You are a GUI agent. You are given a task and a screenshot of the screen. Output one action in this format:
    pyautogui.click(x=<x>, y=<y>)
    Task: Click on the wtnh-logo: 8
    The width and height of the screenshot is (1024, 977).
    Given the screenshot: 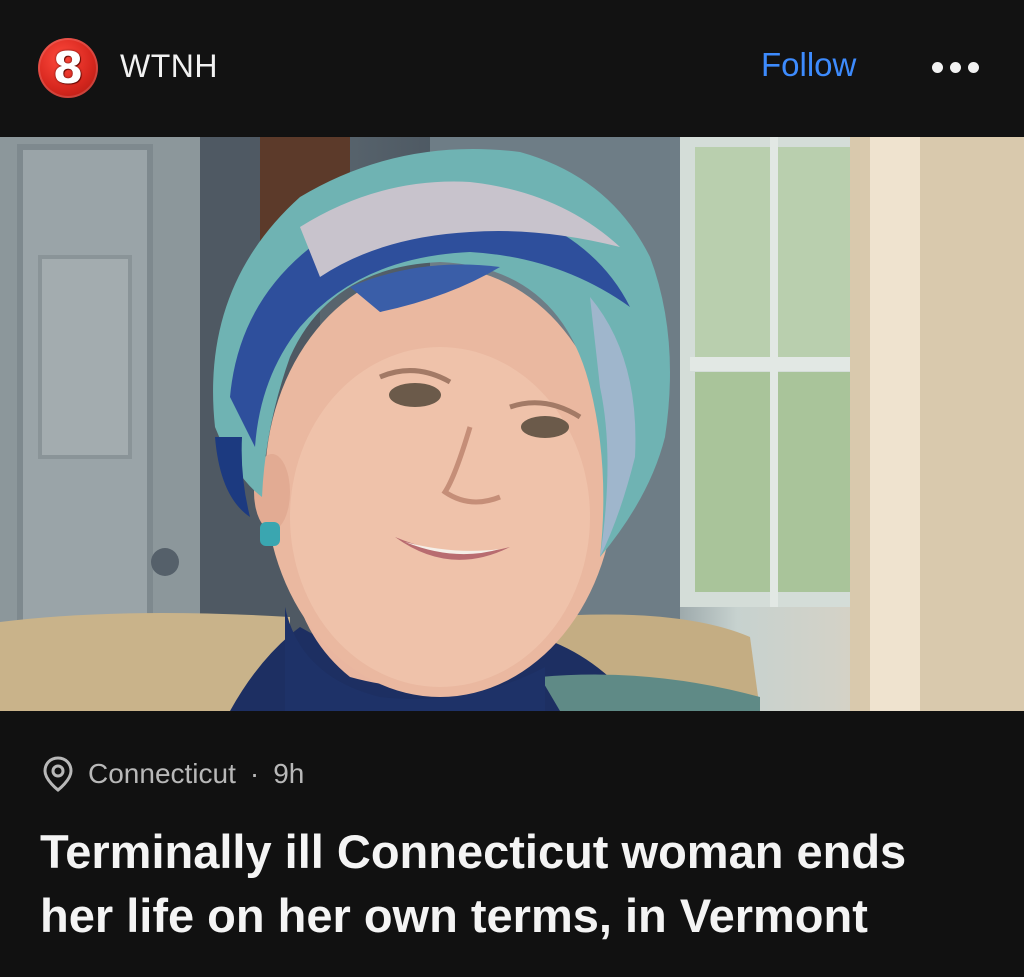 What is the action you would take?
    pyautogui.click(x=68, y=68)
    